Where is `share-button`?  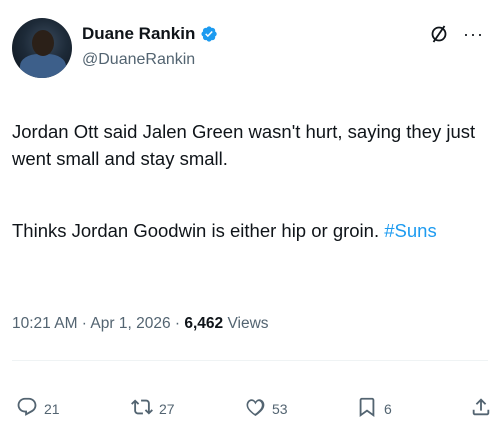 share-button is located at coordinates (481, 408).